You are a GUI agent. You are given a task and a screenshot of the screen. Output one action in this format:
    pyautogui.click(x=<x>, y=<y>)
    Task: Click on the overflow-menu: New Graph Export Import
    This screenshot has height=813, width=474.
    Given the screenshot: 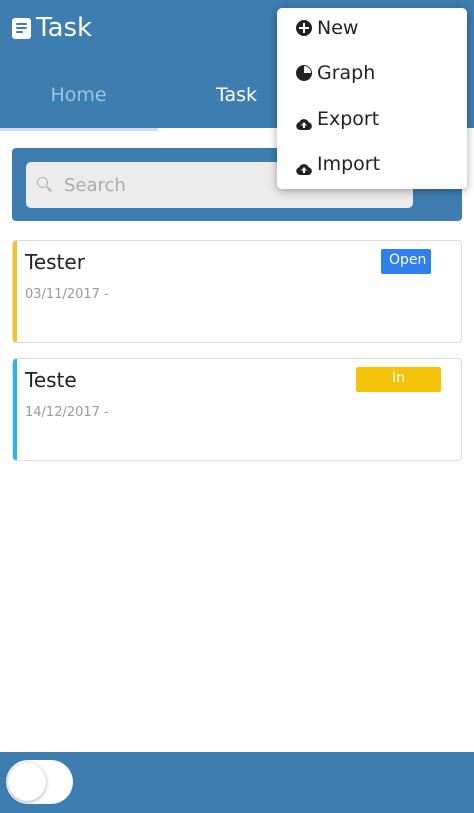 What is the action you would take?
    pyautogui.click(x=372, y=98)
    